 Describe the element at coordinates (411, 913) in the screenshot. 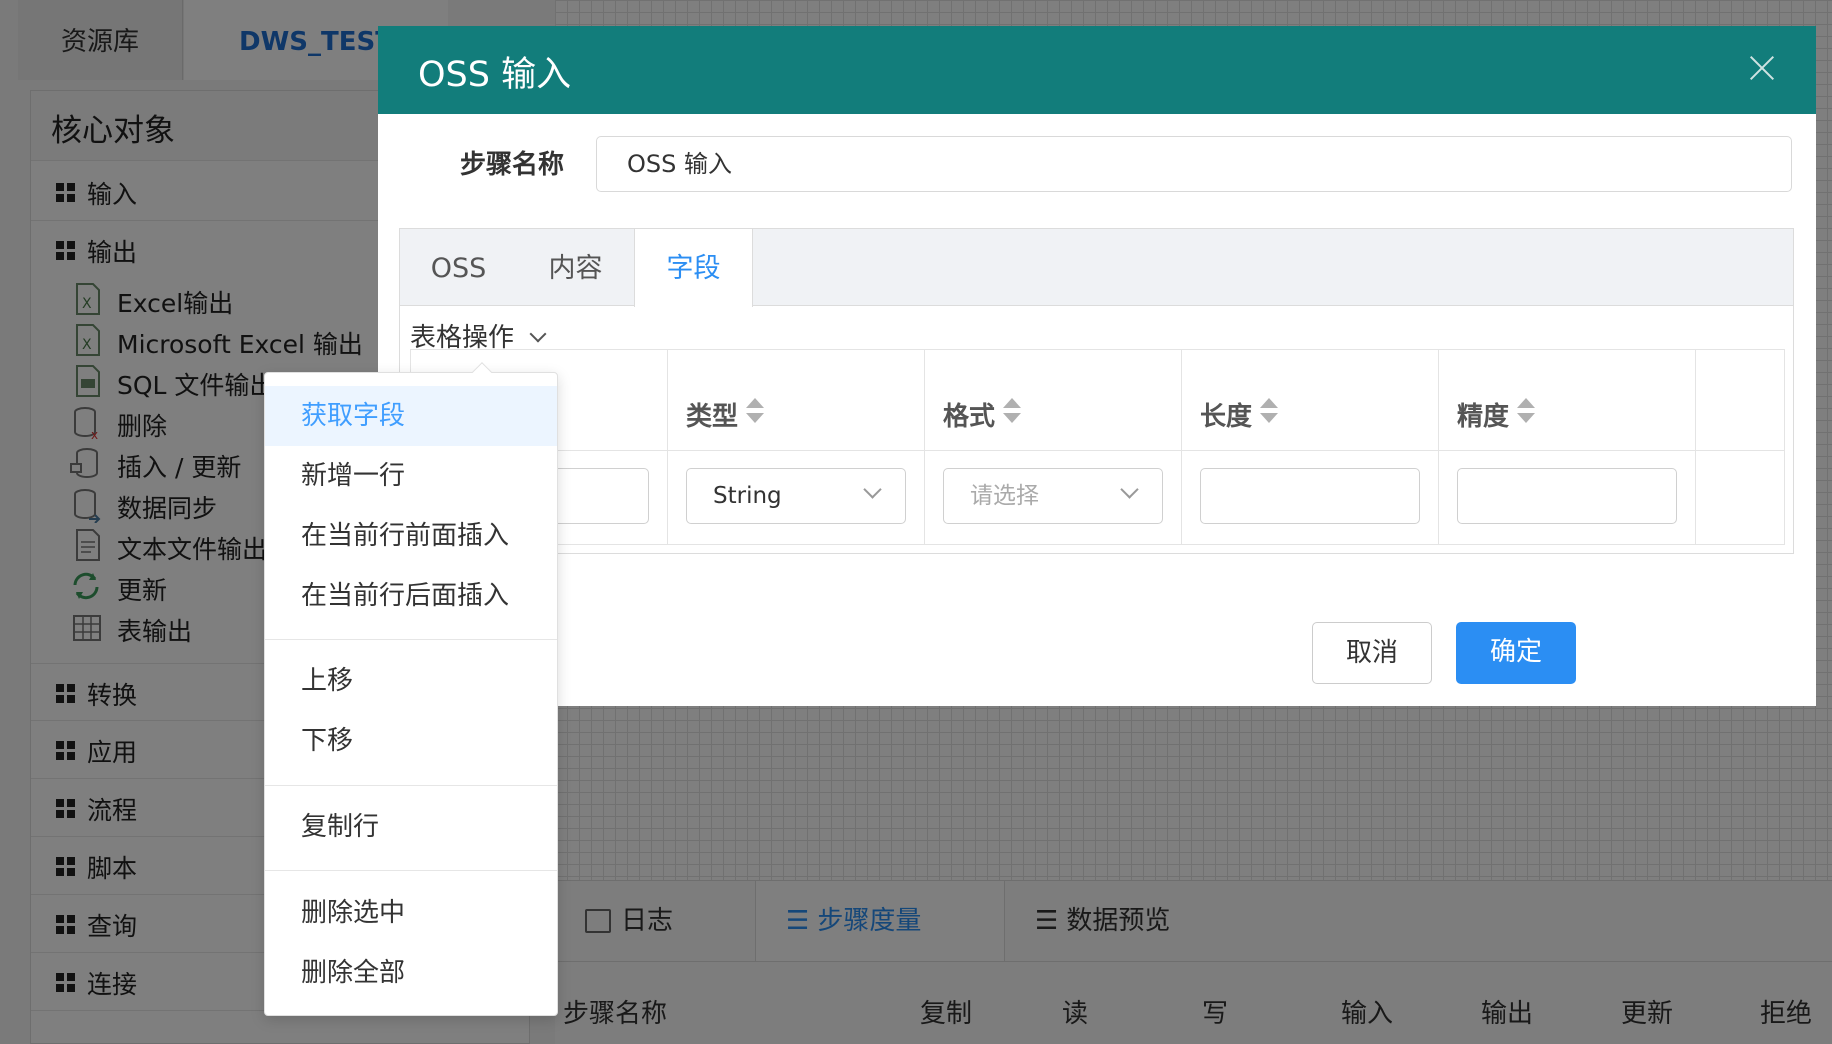

I see `menu-item-delete-selected: 删除选中` at that location.